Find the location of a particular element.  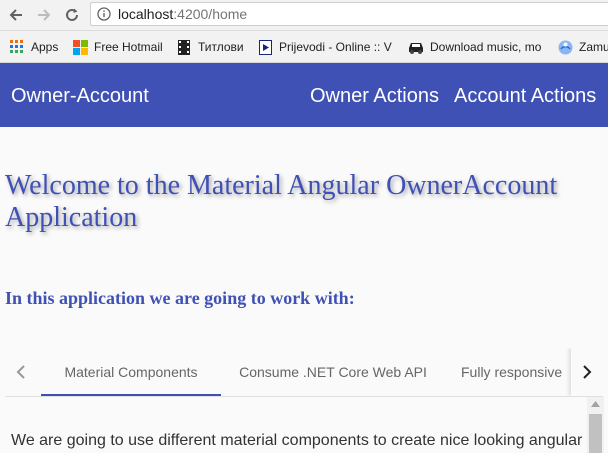

tab-consume-web-api: Consume .NET Core Web API is located at coordinates (333, 372).